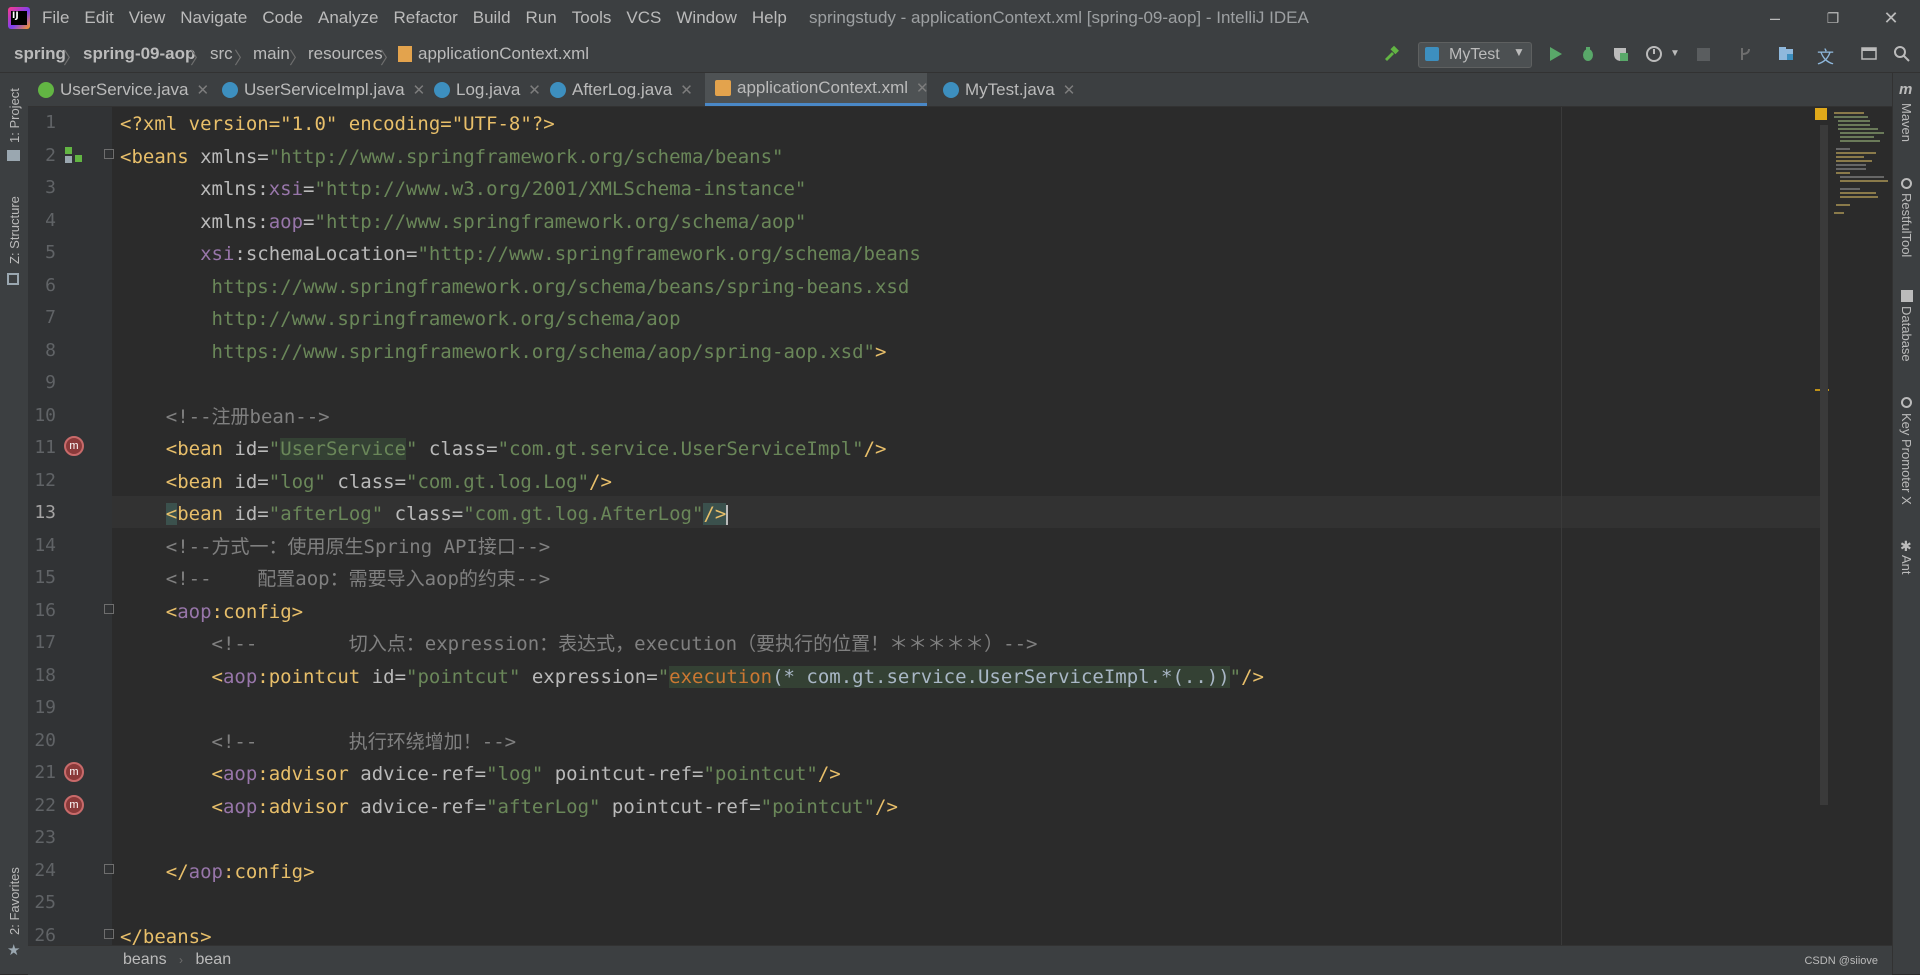 The width and height of the screenshot is (1920, 975). Describe the element at coordinates (45, 902) in the screenshot. I see `line-number: 25` at that location.